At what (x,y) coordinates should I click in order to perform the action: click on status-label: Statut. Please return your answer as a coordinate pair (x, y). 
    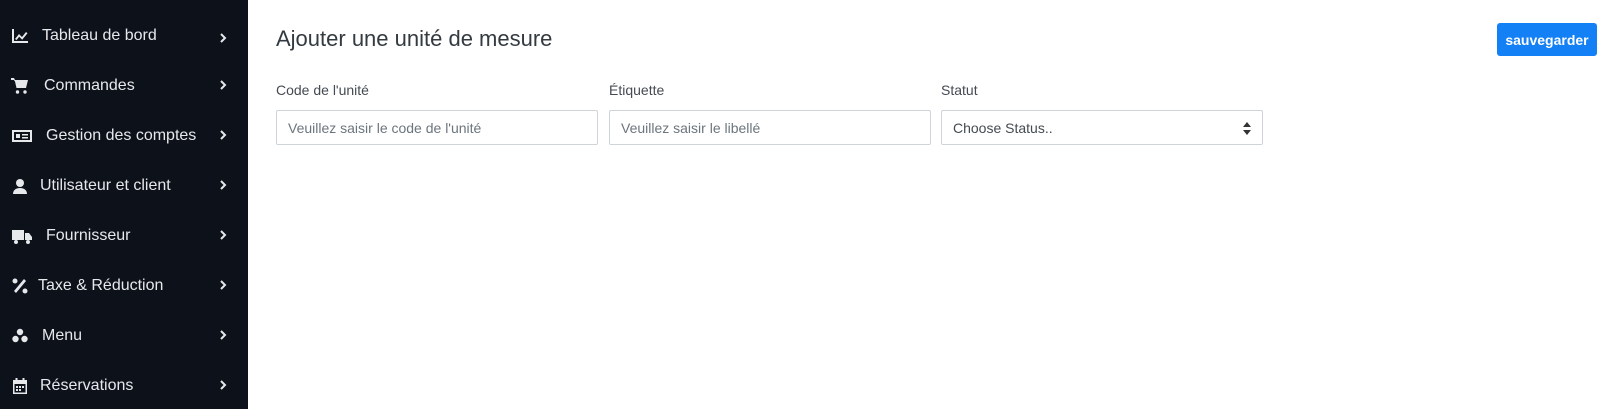
    Looking at the image, I should click on (959, 90).